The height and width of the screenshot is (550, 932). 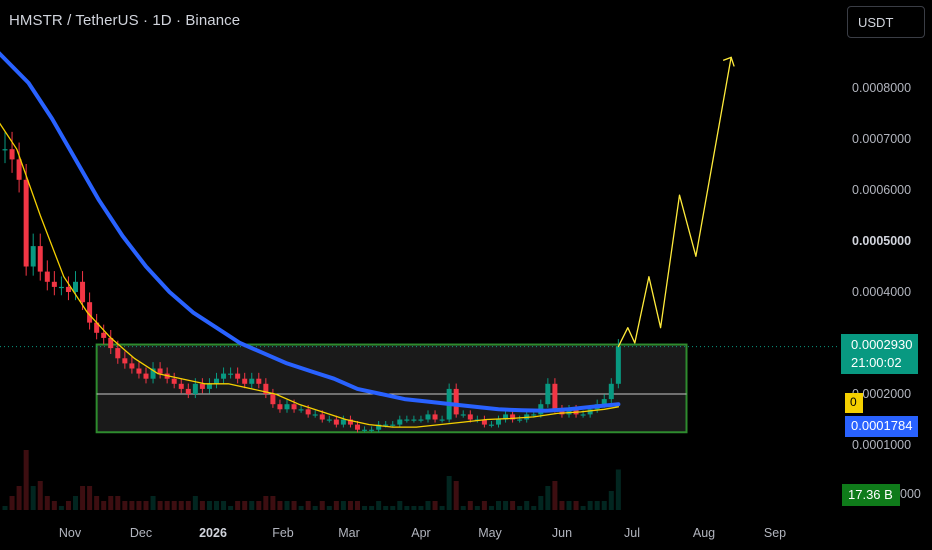 I want to click on y-tick-label: 0.0004000, so click(x=881, y=292).